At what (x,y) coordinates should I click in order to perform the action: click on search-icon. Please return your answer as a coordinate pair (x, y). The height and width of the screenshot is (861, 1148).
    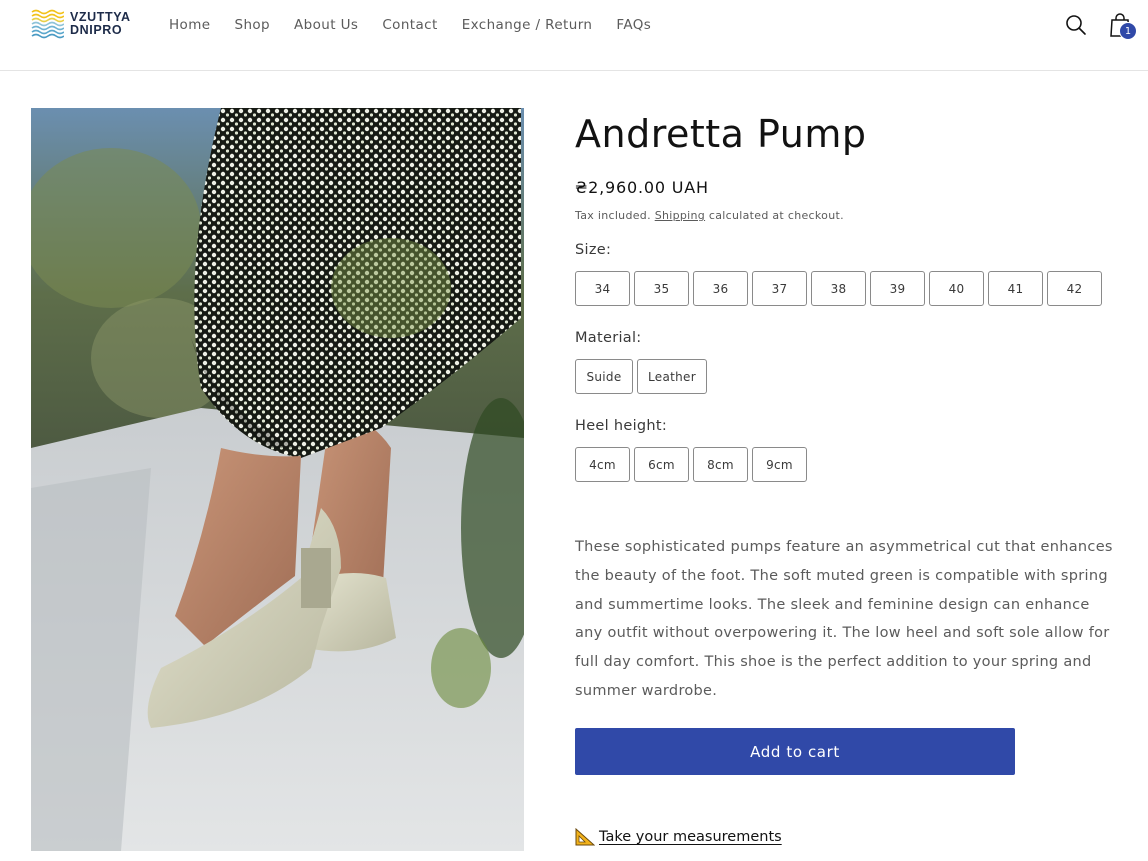
    Looking at the image, I should click on (1076, 25).